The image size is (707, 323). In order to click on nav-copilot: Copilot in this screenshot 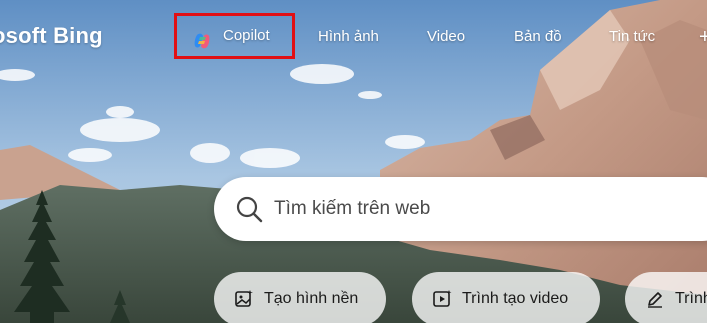, I will do `click(234, 36)`.